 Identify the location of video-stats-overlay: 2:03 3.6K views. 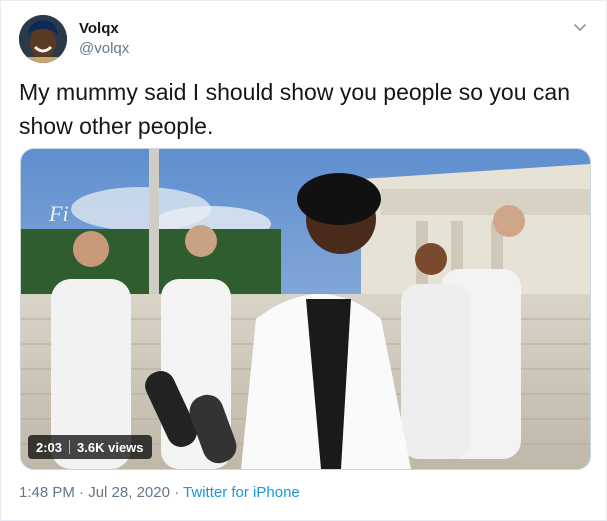
(90, 447).